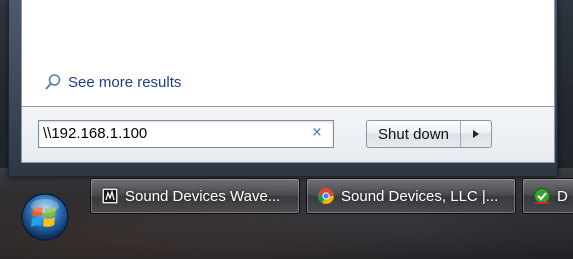  Describe the element at coordinates (317, 133) in the screenshot. I see `clear-search-icon: ×` at that location.